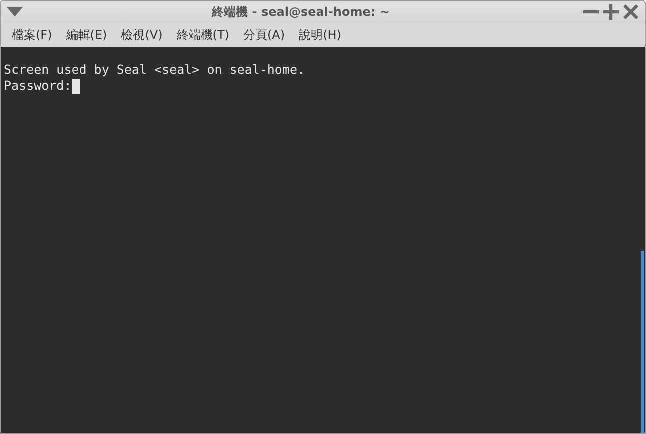 This screenshot has width=646, height=434. Describe the element at coordinates (631, 12) in the screenshot. I see `close-icon` at that location.